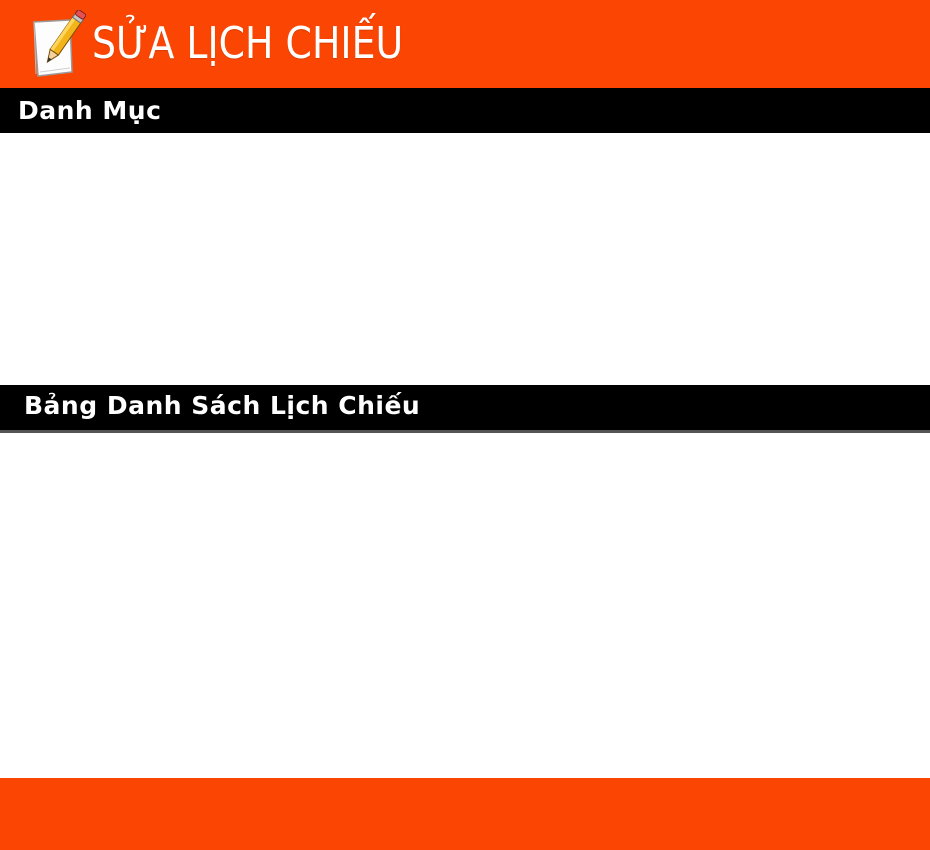 The image size is (930, 850). What do you see at coordinates (465, 409) in the screenshot?
I see `schedule-table-section-header: Bảng Danh Sách Lịch Chiếu` at bounding box center [465, 409].